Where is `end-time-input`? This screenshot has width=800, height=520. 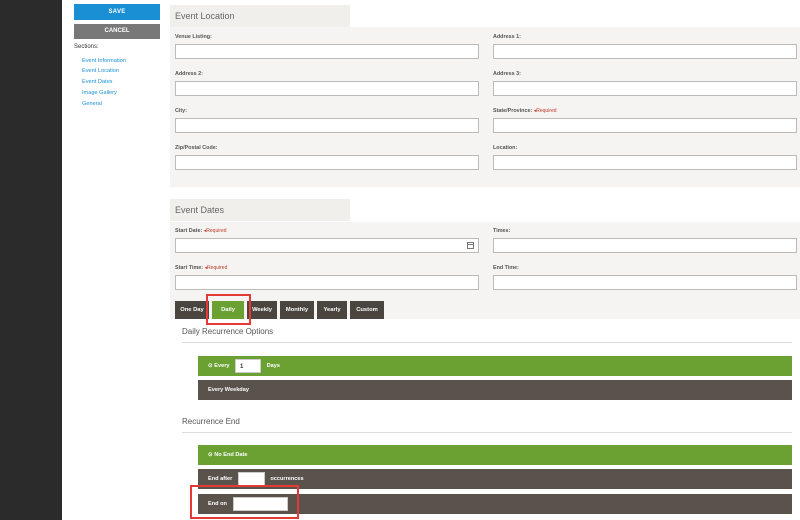 end-time-input is located at coordinates (645, 282).